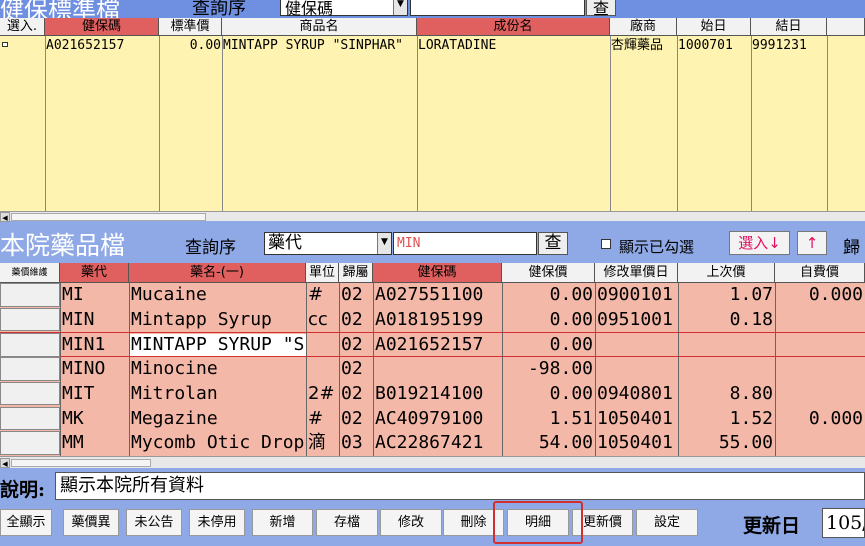 The width and height of the screenshot is (865, 546). I want to click on col-ingredient: 成份名, so click(513, 27).